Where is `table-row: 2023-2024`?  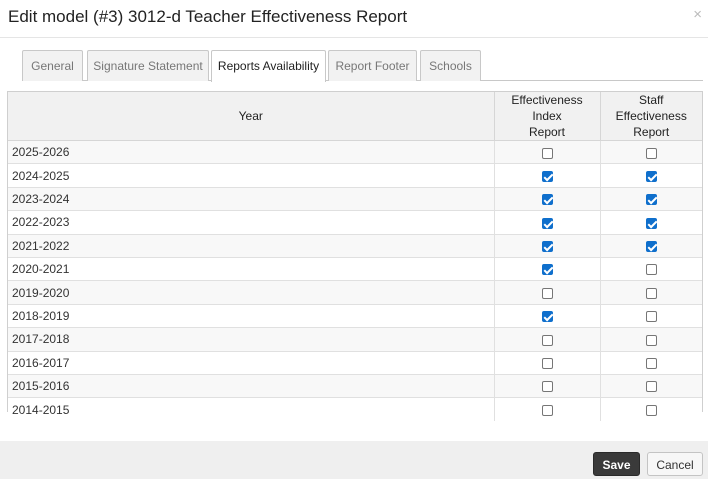 table-row: 2023-2024 is located at coordinates (355, 199).